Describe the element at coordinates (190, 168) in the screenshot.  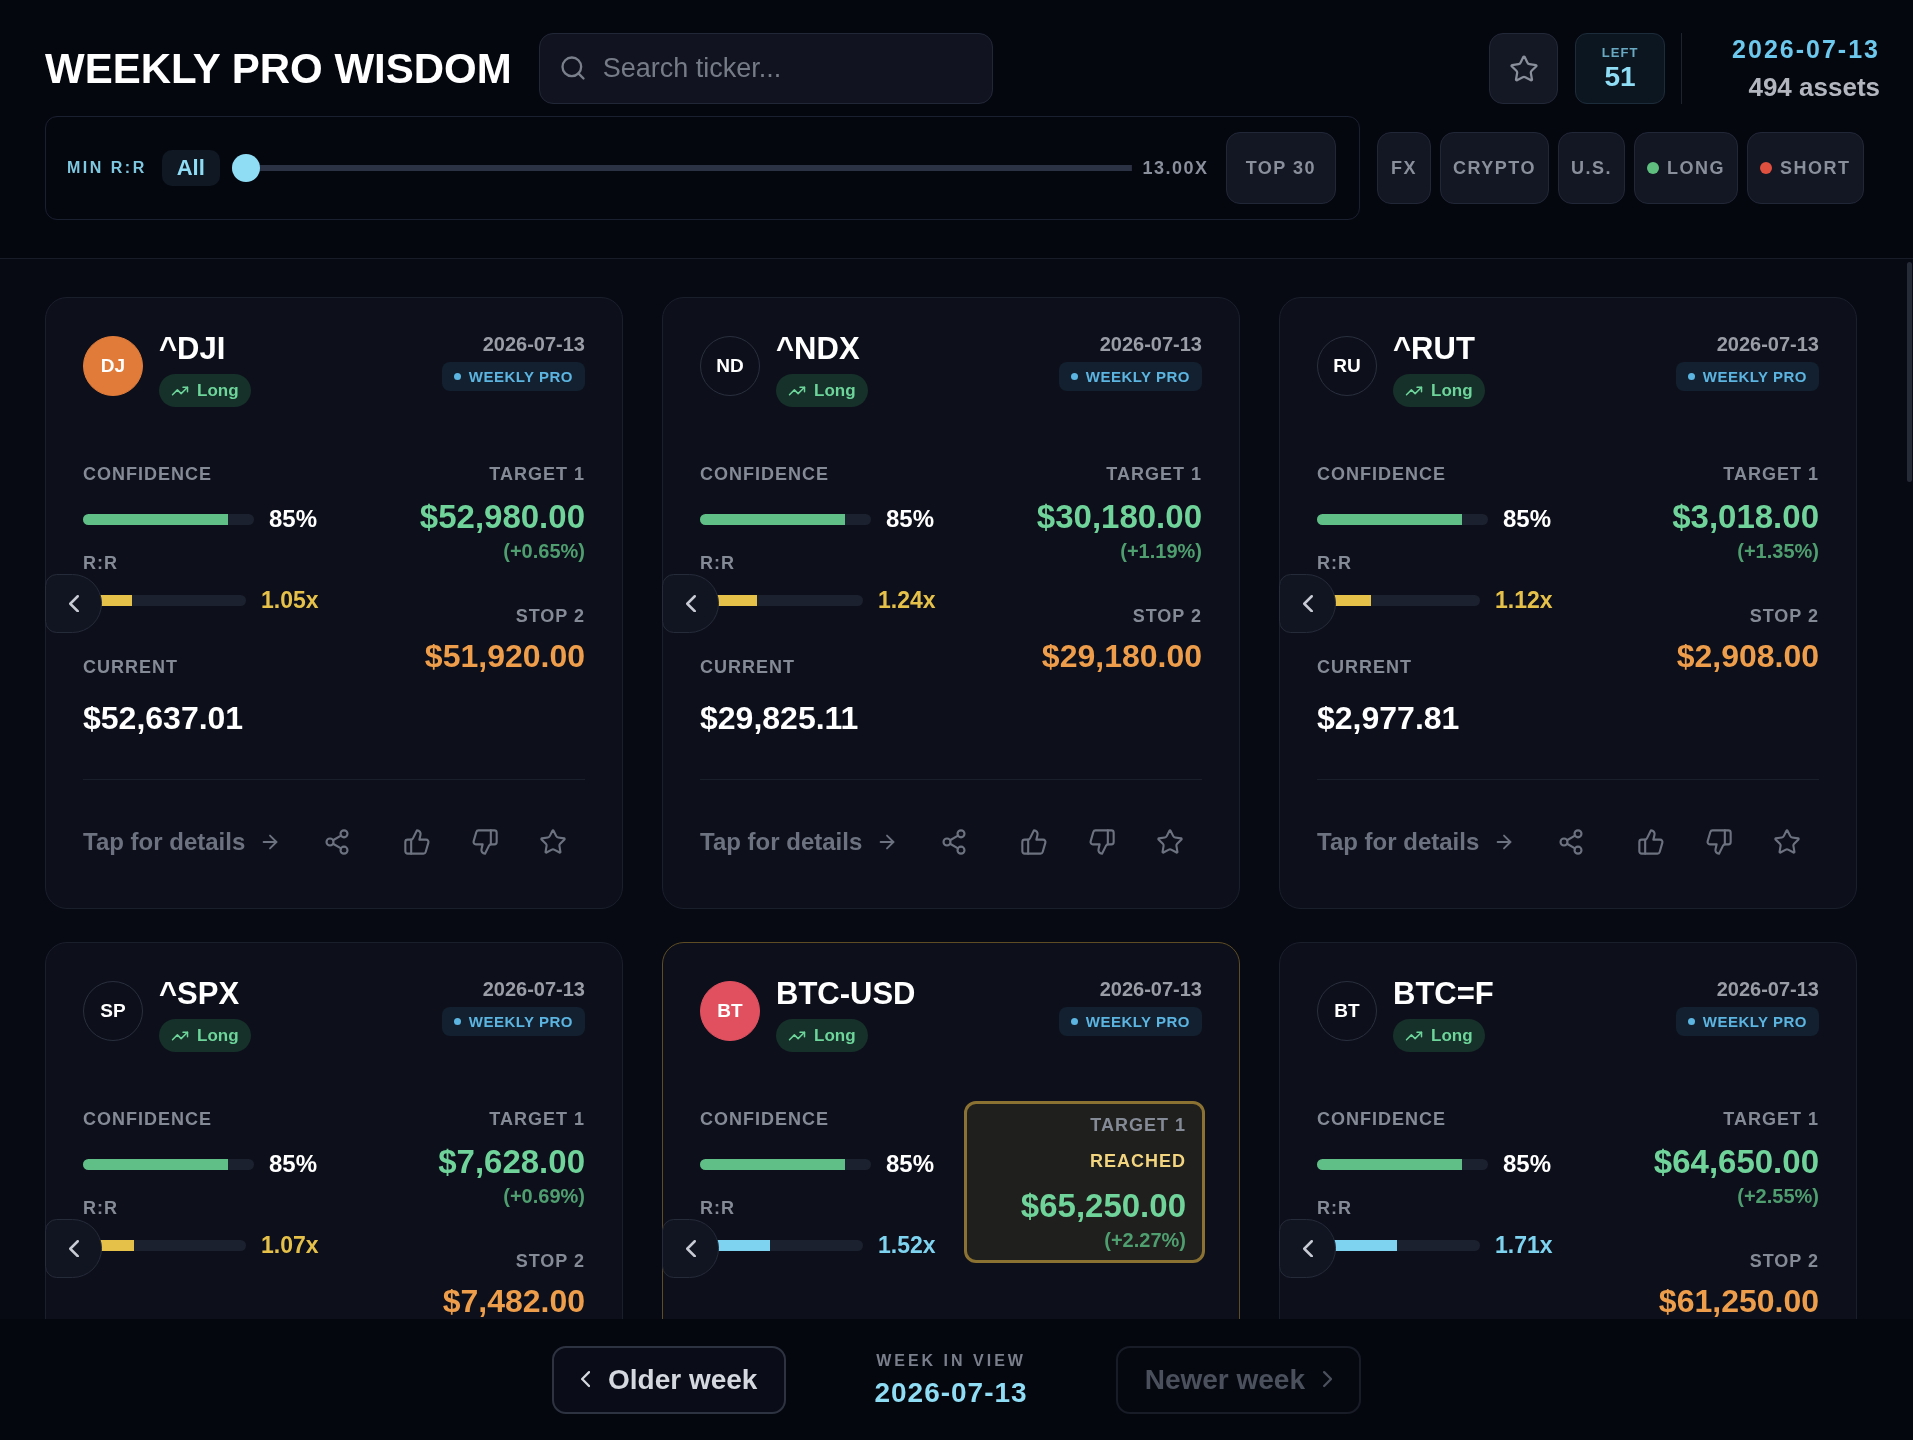
I see `min-rr-value: All` at that location.